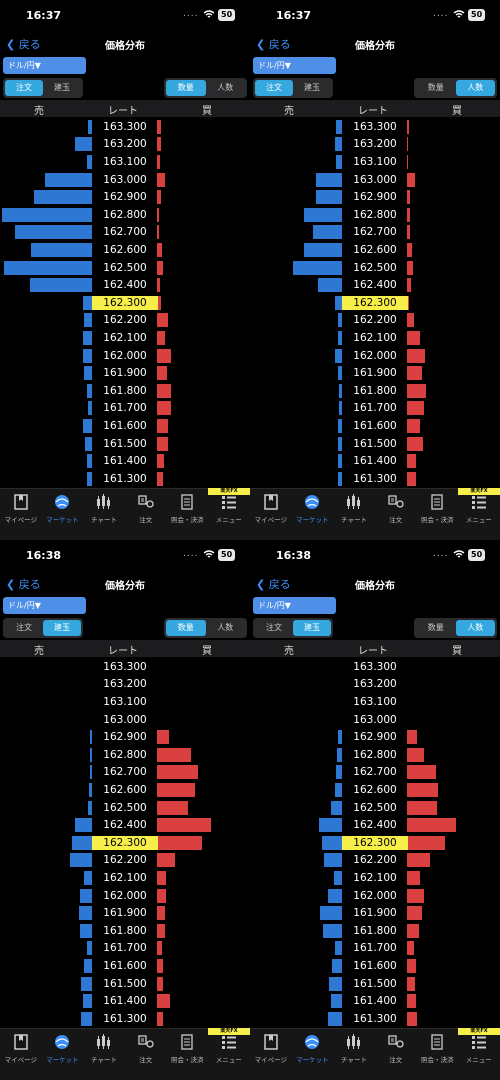  What do you see at coordinates (479, 491) in the screenshot?
I see `rakuten-fx-badge: 楽天FX` at bounding box center [479, 491].